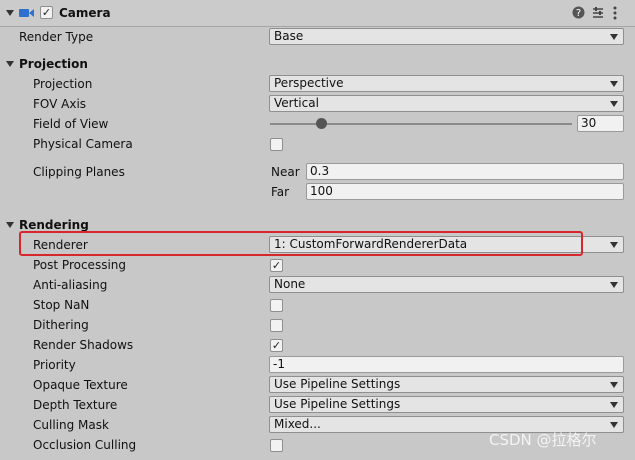  What do you see at coordinates (83, 345) in the screenshot?
I see `render-shadows-label: Render Shadows` at bounding box center [83, 345].